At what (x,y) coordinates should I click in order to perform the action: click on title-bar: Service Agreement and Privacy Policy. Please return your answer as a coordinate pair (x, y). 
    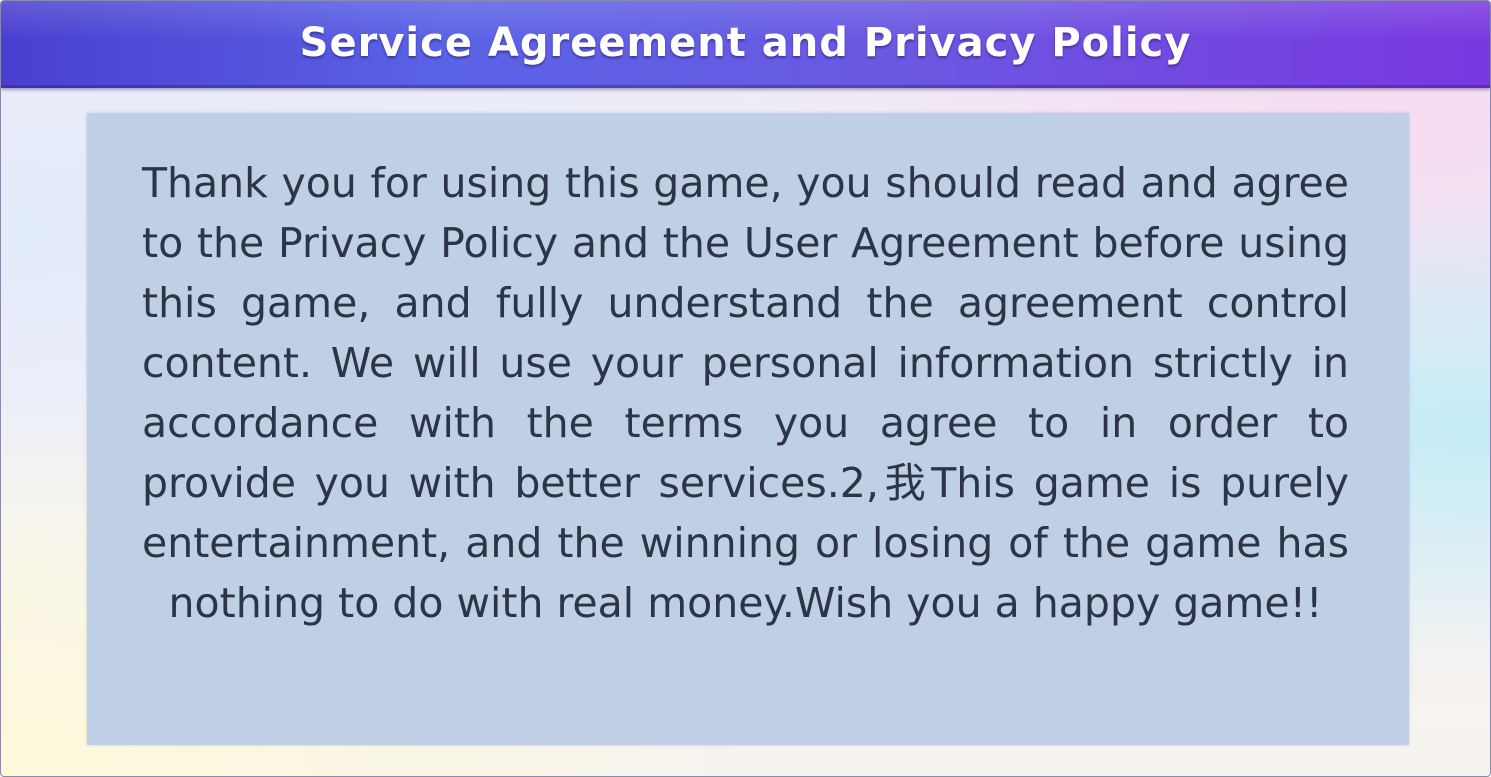
    Looking at the image, I should click on (745, 44).